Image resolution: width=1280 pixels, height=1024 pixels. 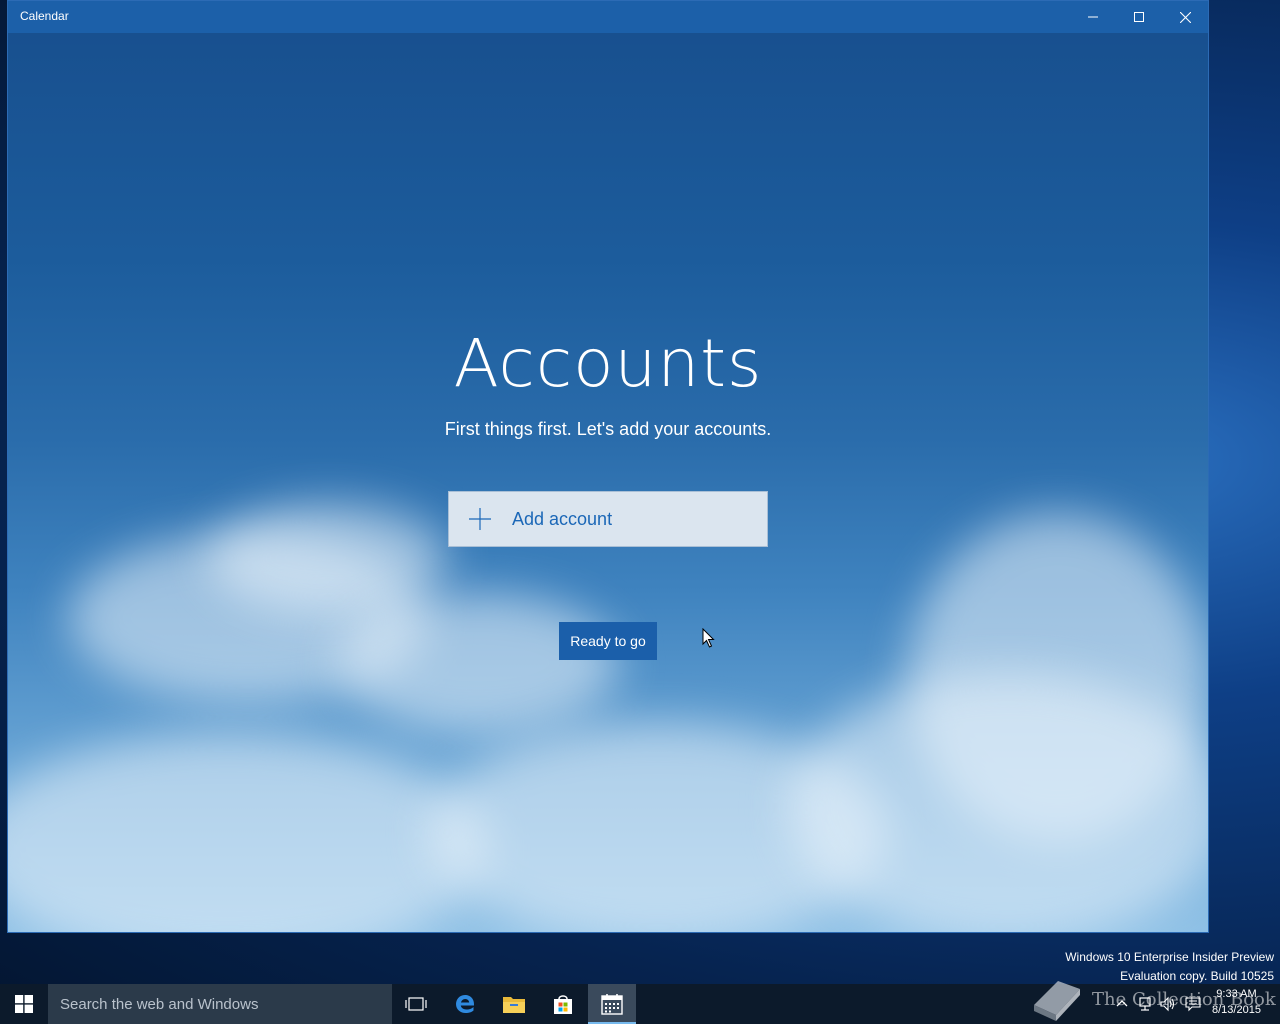 I want to click on maximize-icon, so click(x=1139, y=17).